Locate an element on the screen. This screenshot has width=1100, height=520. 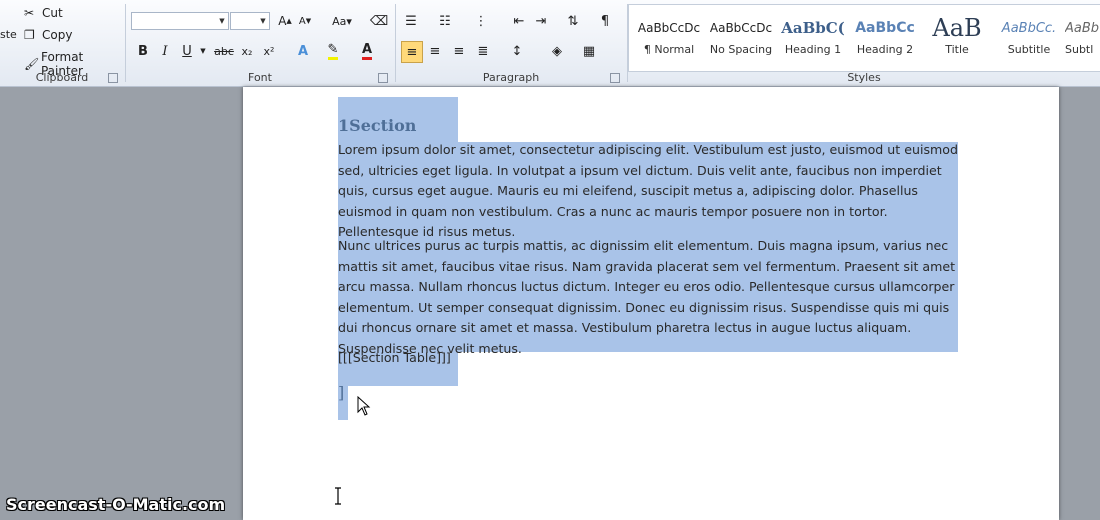
clear-formatting-icon: ⌫ is located at coordinates (379, 21).